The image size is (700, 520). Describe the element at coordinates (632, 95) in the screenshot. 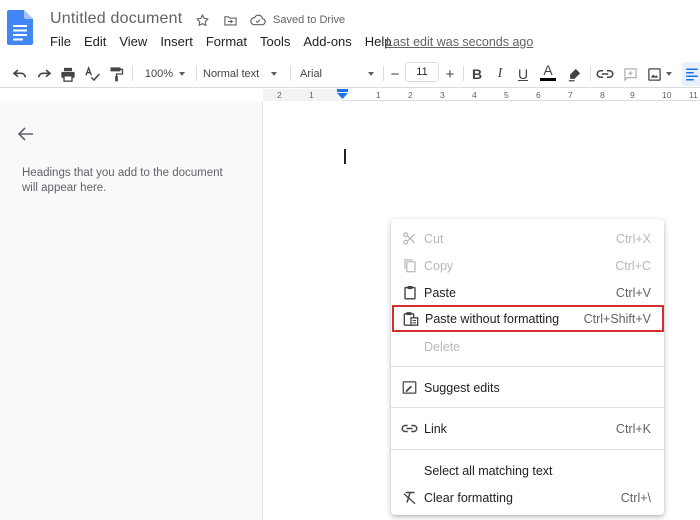

I see `ruler-number: 9` at that location.